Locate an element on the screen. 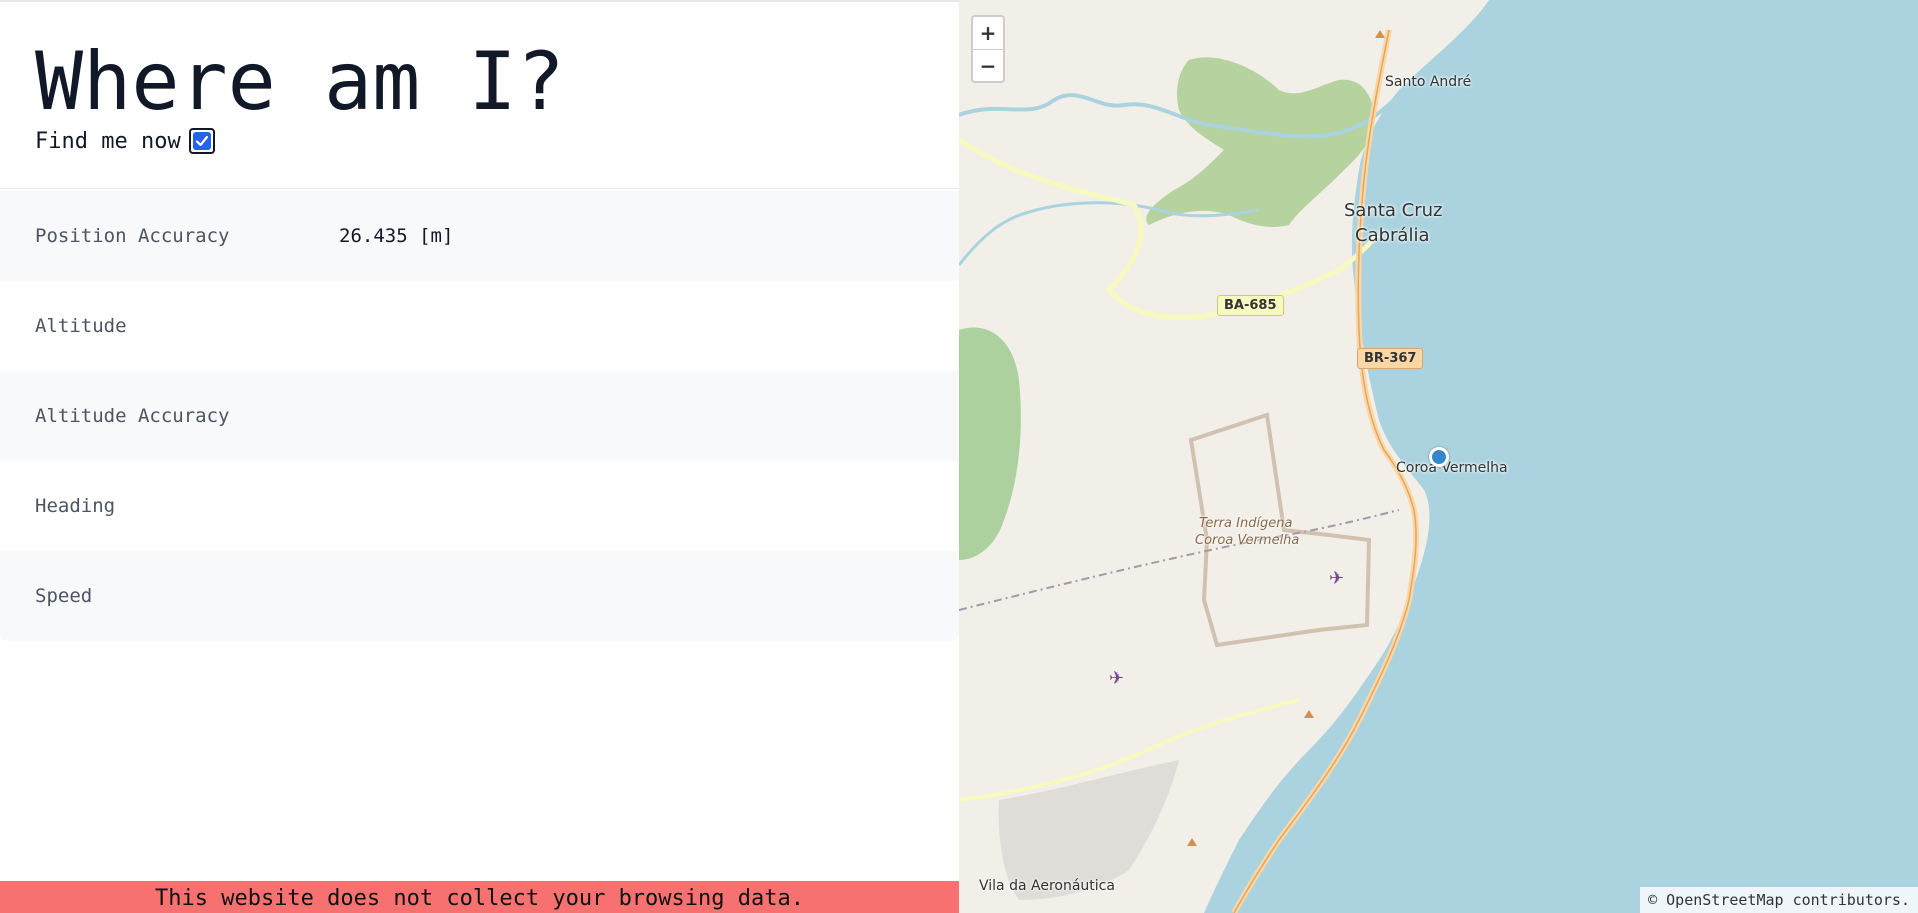 Image resolution: width=1918 pixels, height=913 pixels. stat-row-heading: Heading is located at coordinates (479, 506).